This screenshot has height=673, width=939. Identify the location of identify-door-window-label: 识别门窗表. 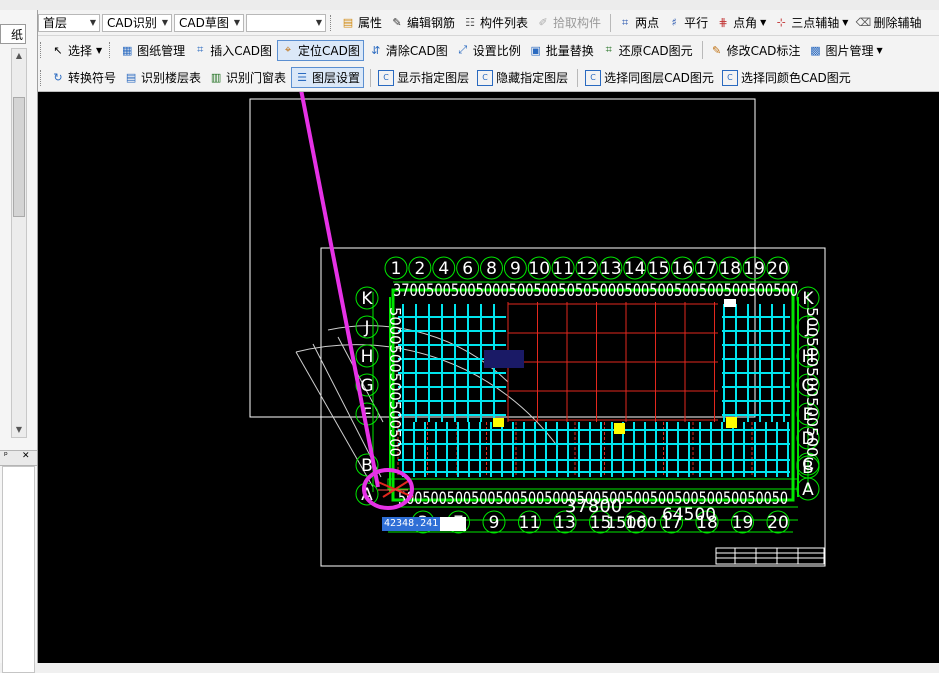
(256, 78).